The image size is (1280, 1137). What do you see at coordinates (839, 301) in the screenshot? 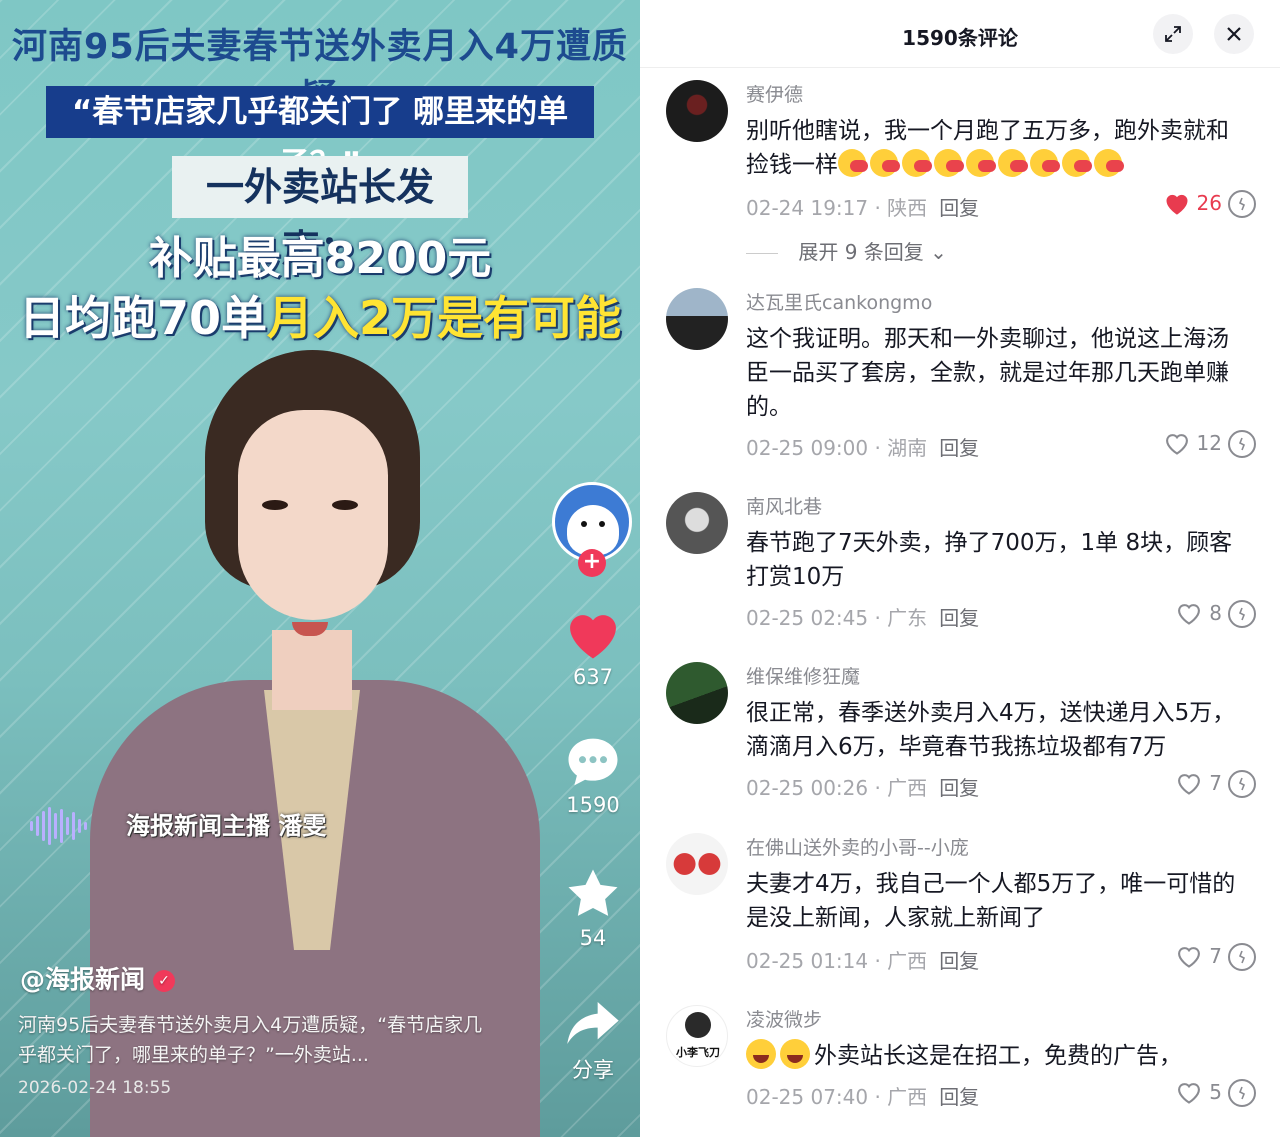
I see `comment-username: 达瓦里氏cankongmo` at bounding box center [839, 301].